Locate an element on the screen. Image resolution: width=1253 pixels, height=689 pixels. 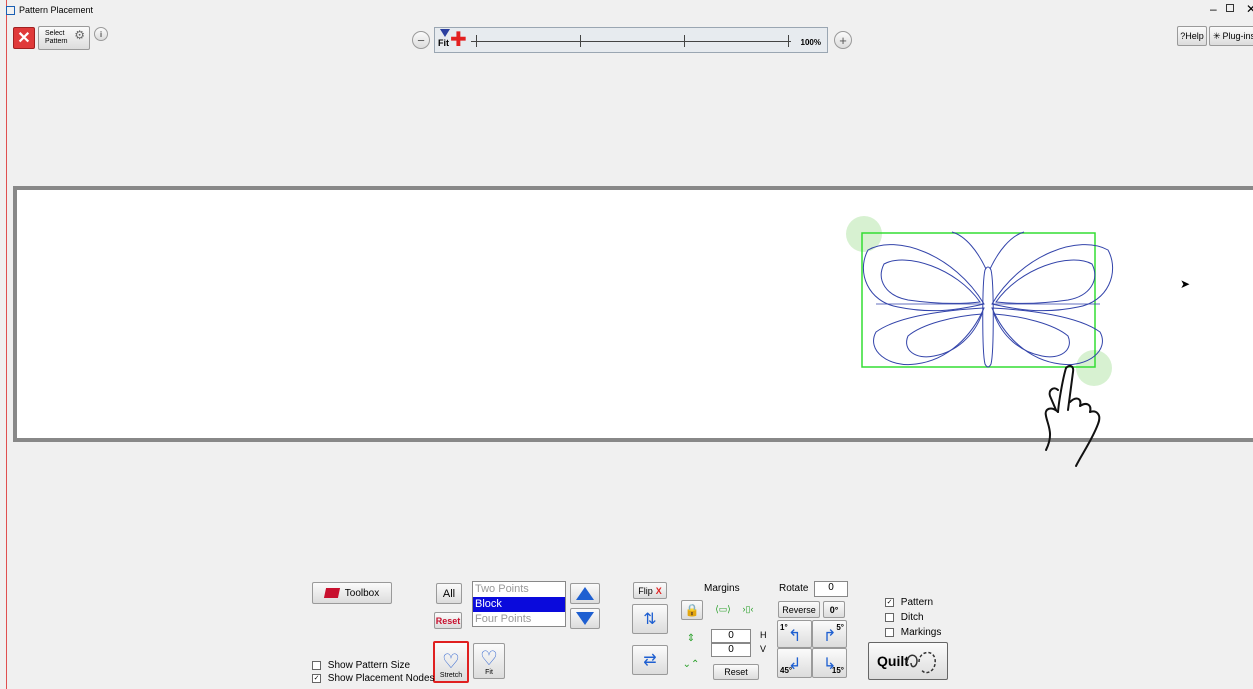
heart-icon: ♡ is located at coordinates (451, 662).